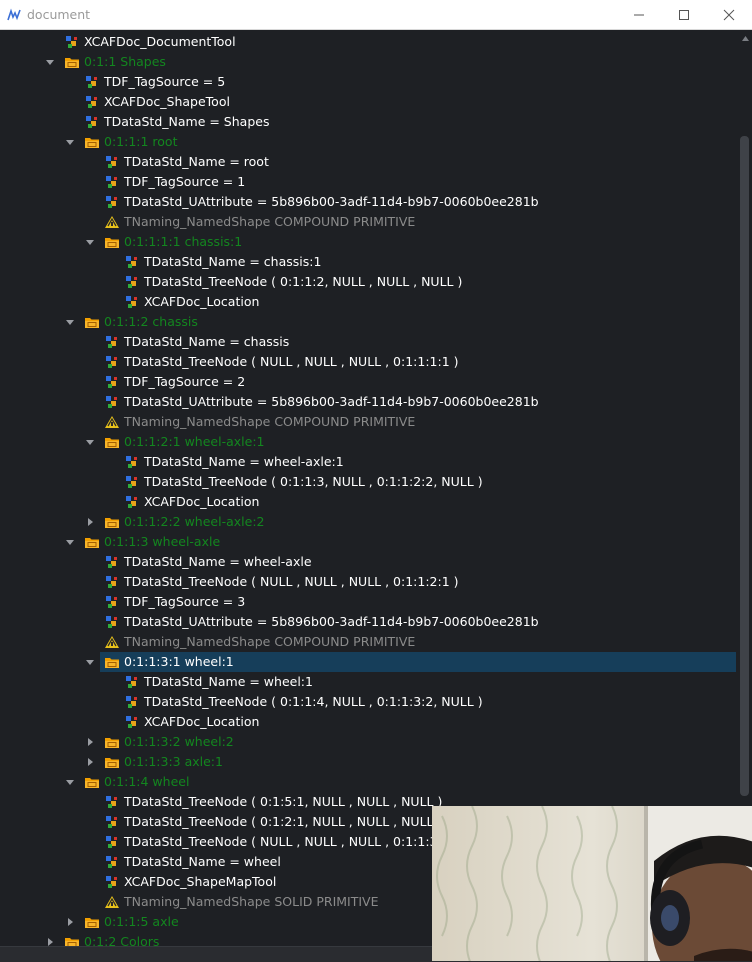 The image size is (752, 962). Describe the element at coordinates (165, 81) in the screenshot. I see `tree-node-text: TDF_TagSource = 5` at that location.